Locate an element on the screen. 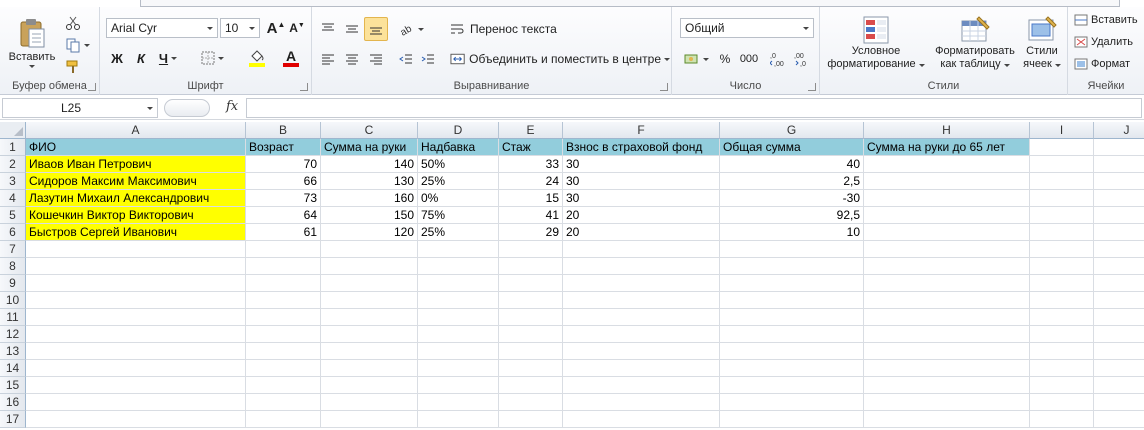 The image size is (1144, 430). cell-b1: Возраст is located at coordinates (283, 147).